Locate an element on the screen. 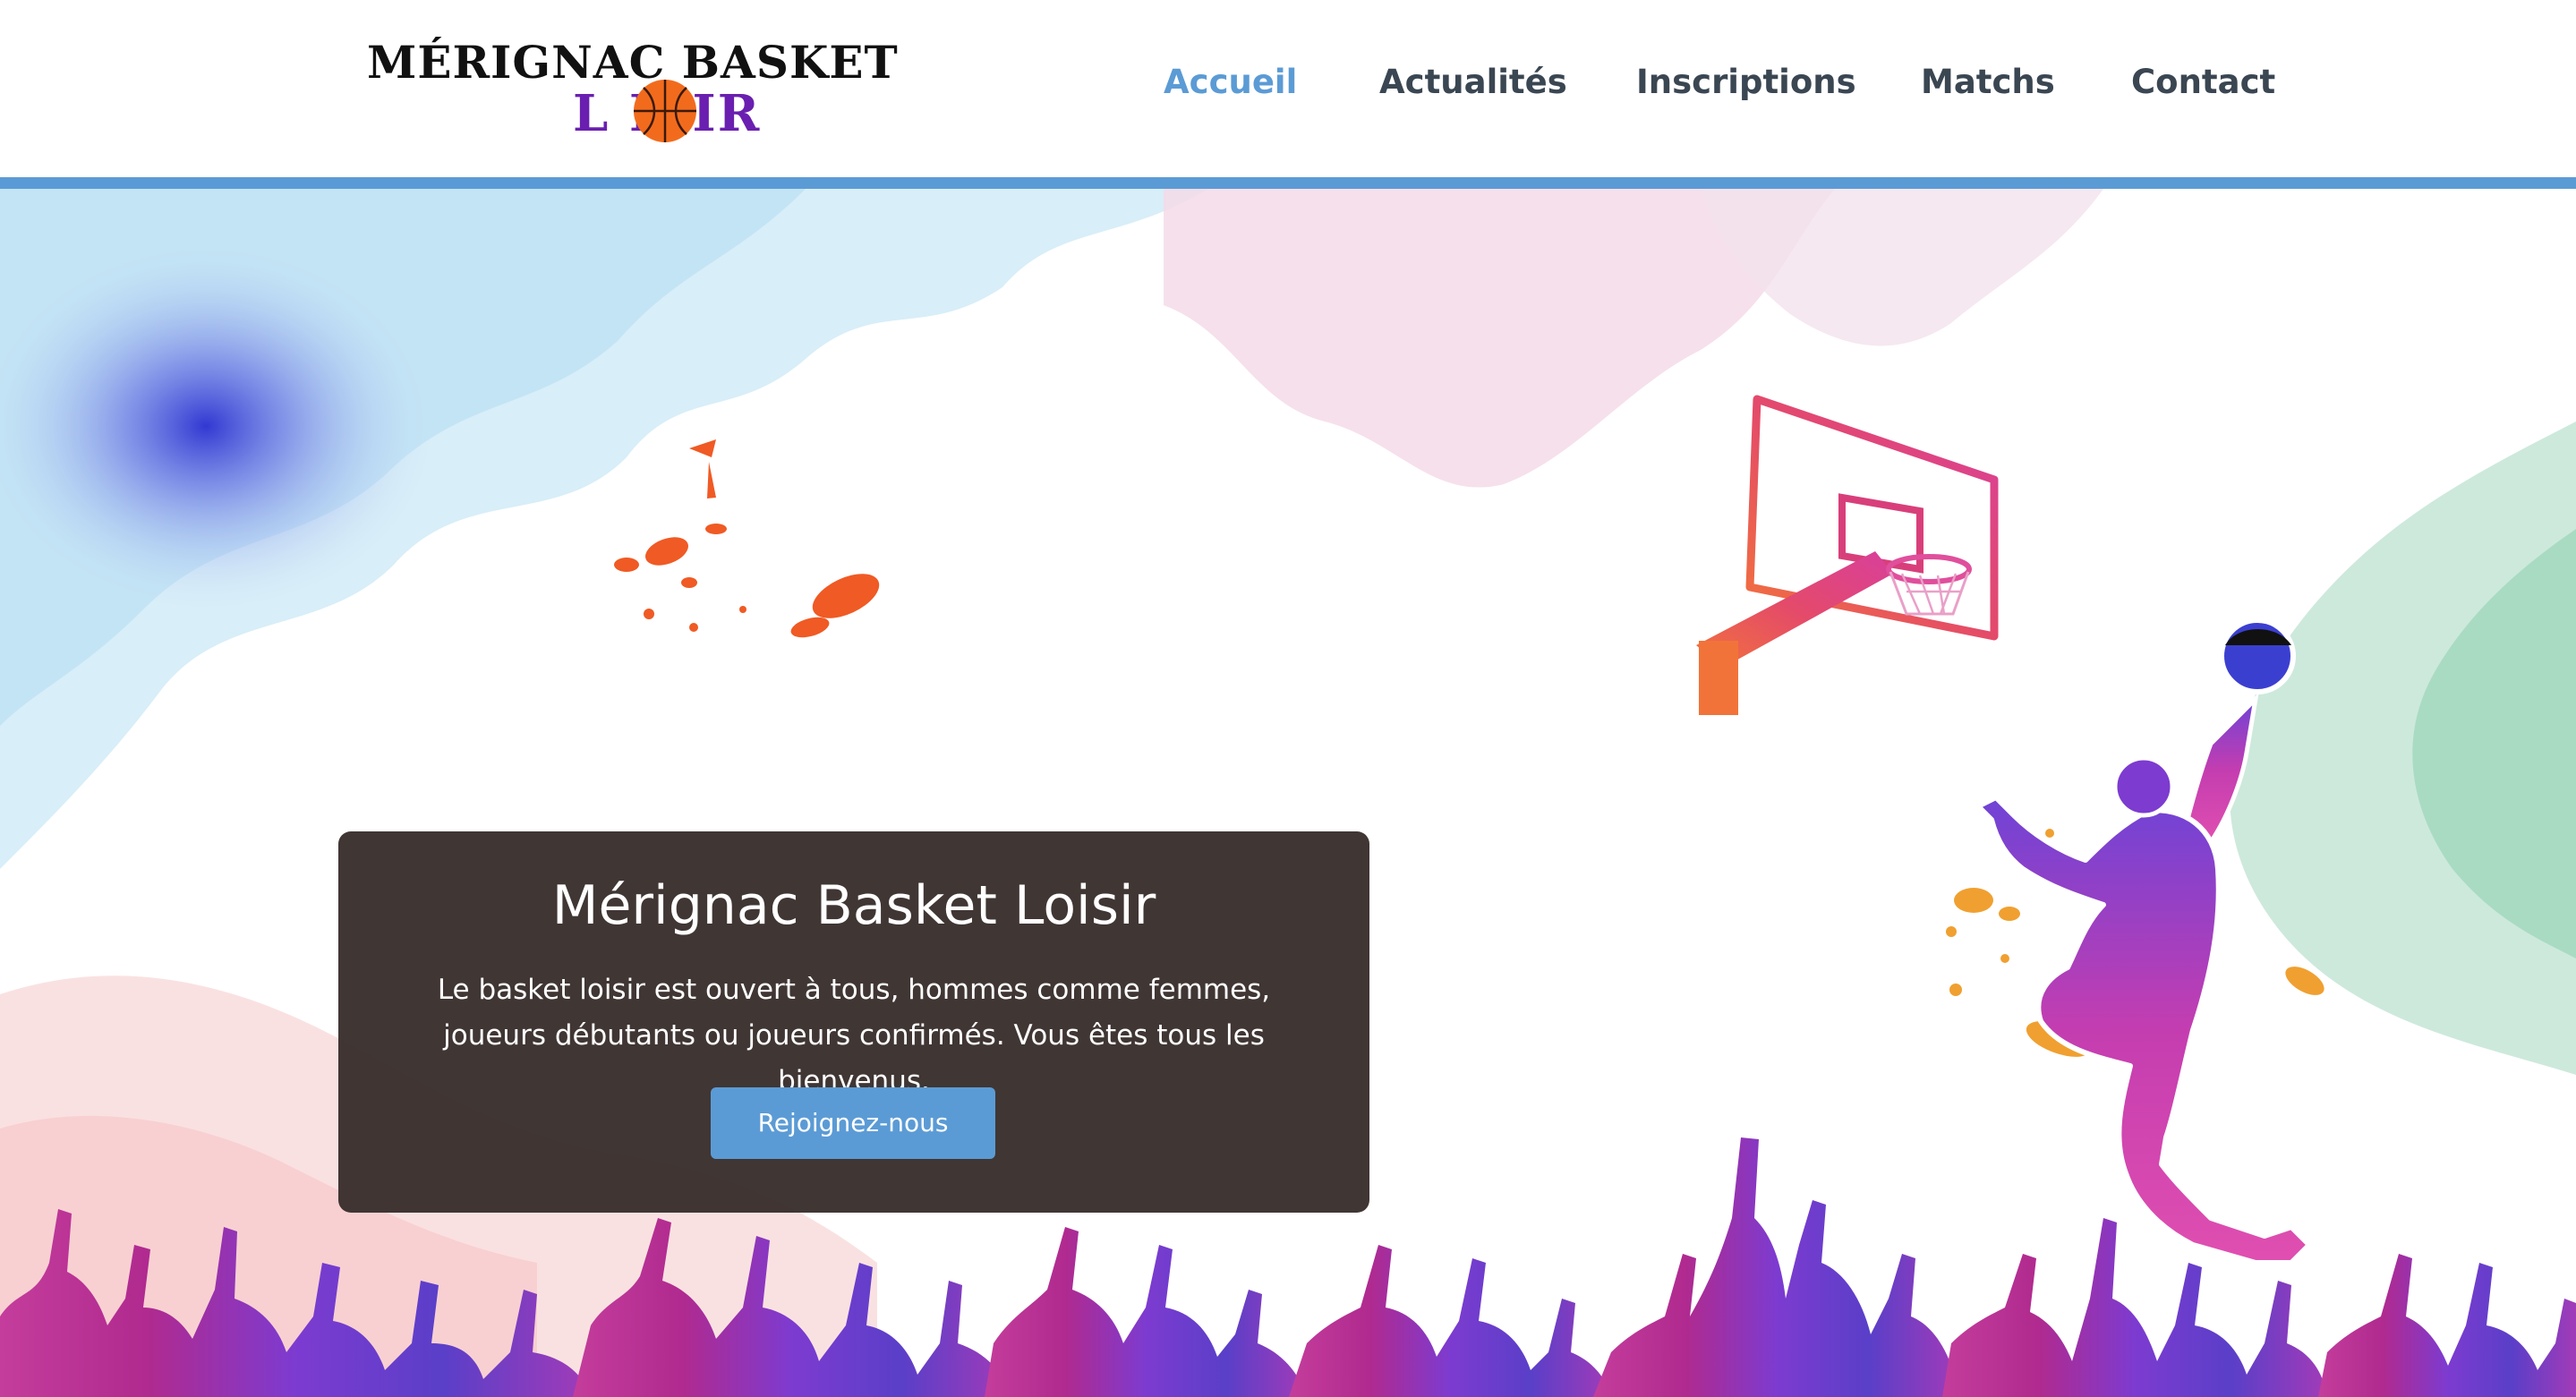 This screenshot has height=1397, width=2576. nav-item-contact: Contact is located at coordinates (2203, 82).